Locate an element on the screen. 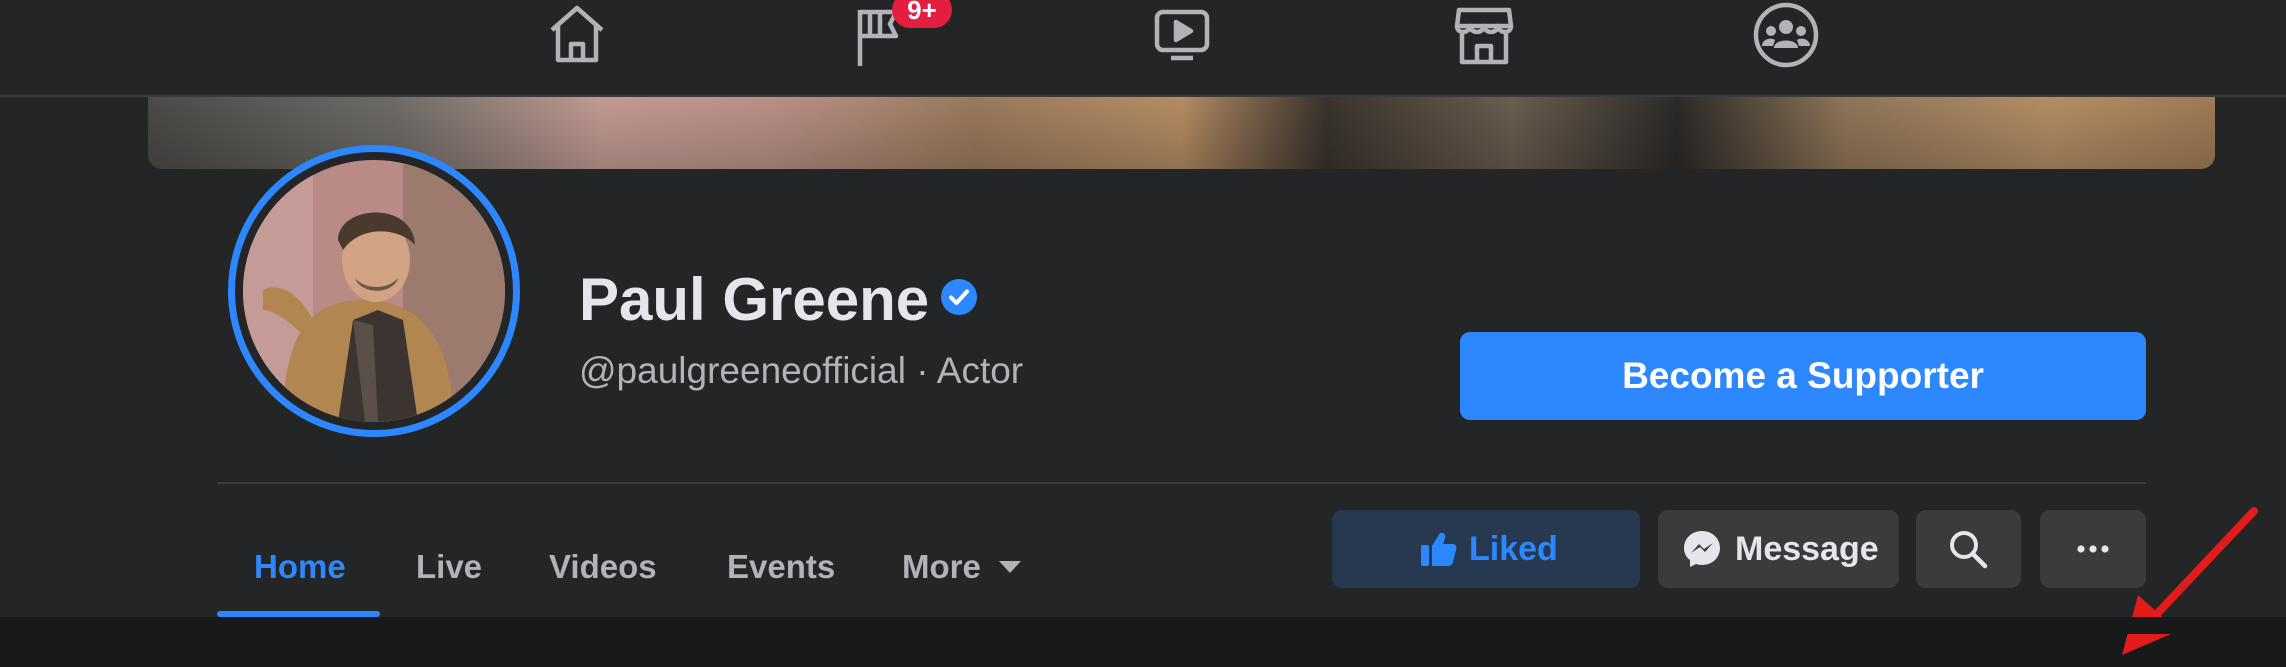 This screenshot has height=667, width=2286. message-label: Message is located at coordinates (1807, 549).